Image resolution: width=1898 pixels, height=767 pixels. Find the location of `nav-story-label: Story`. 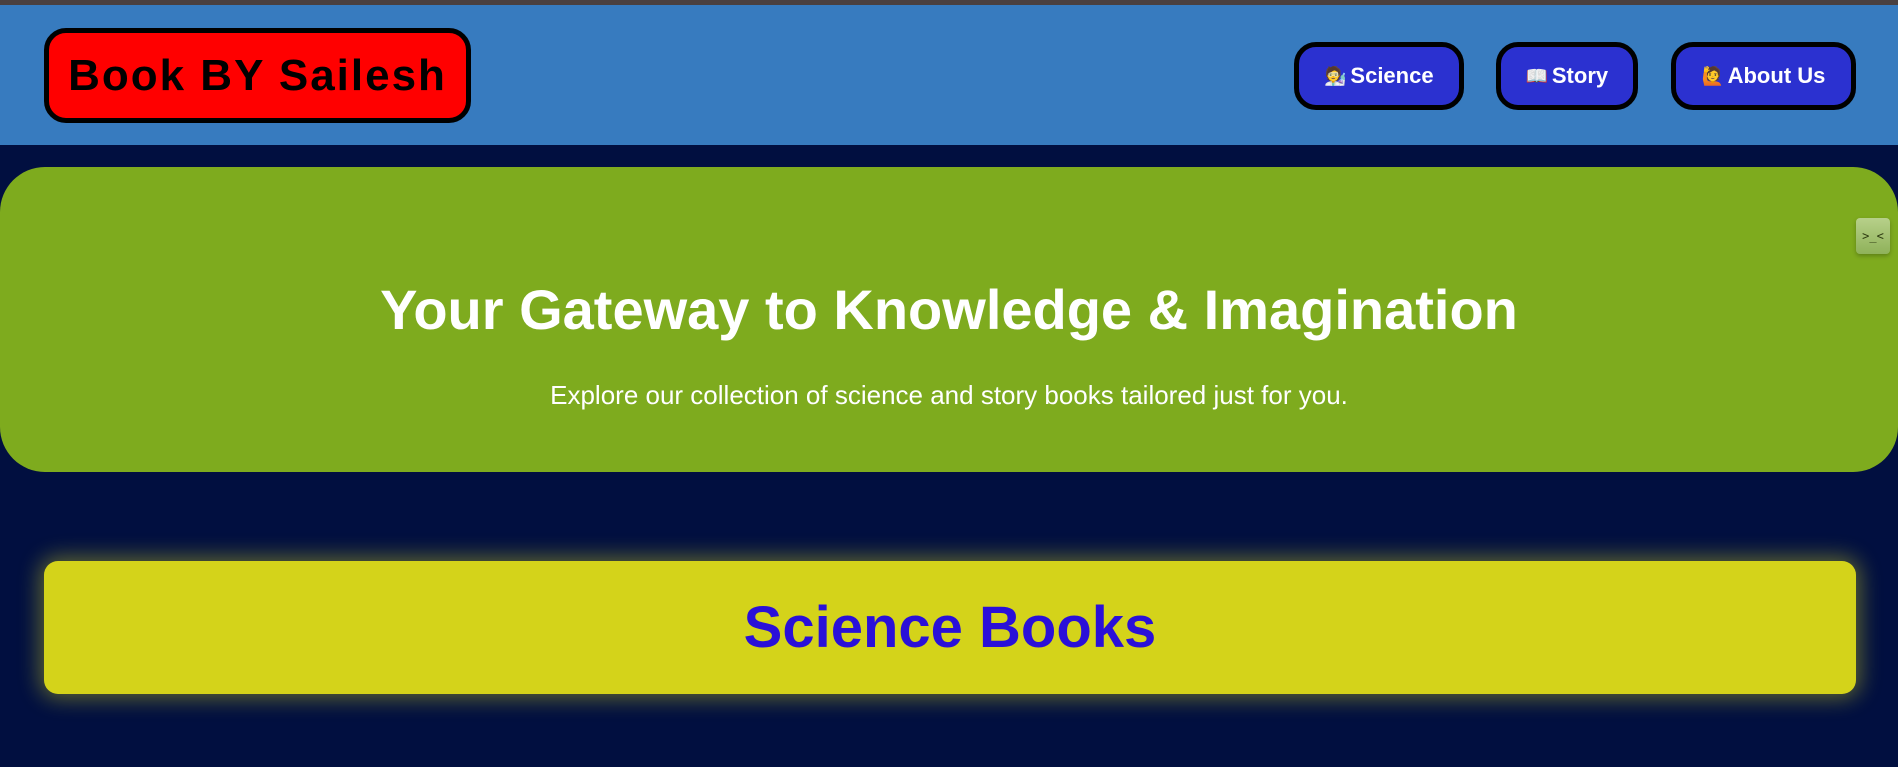

nav-story-label: Story is located at coordinates (1580, 75).